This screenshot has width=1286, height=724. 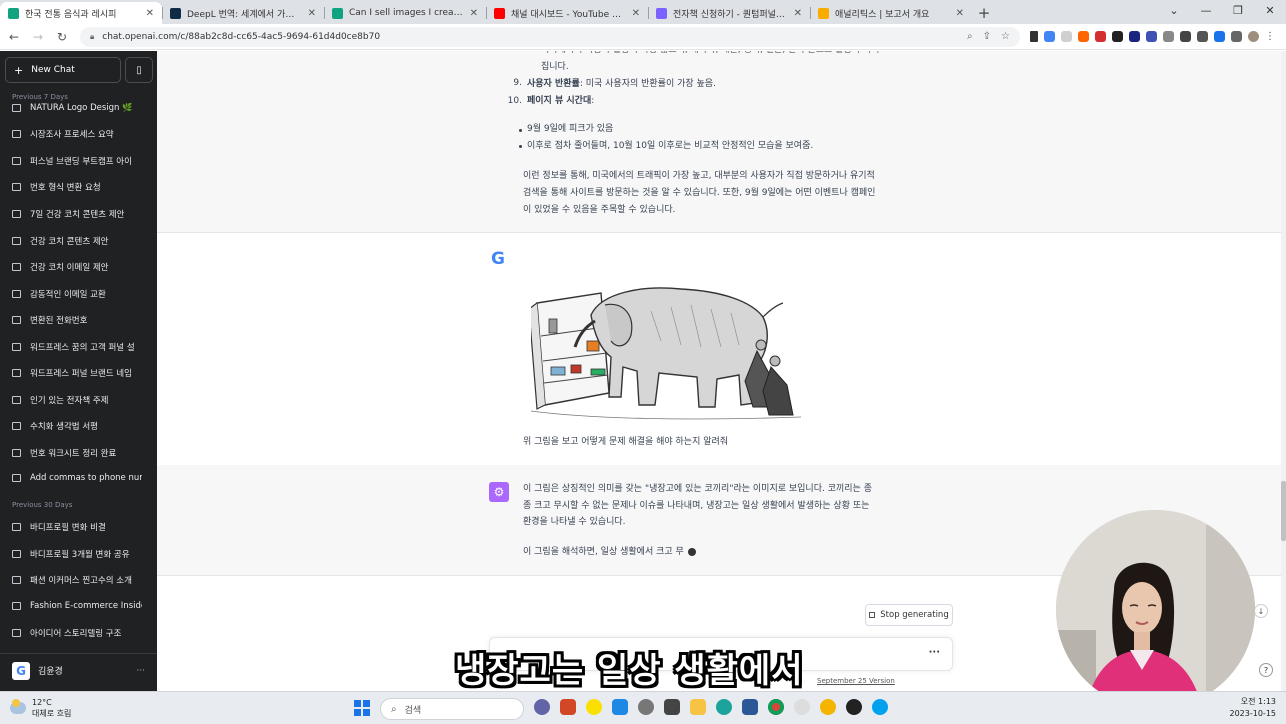 What do you see at coordinates (567, 13) in the screenshot?
I see `browser-tab-4: 채널 대시보드 - YouTube Studio ✕` at bounding box center [567, 13].